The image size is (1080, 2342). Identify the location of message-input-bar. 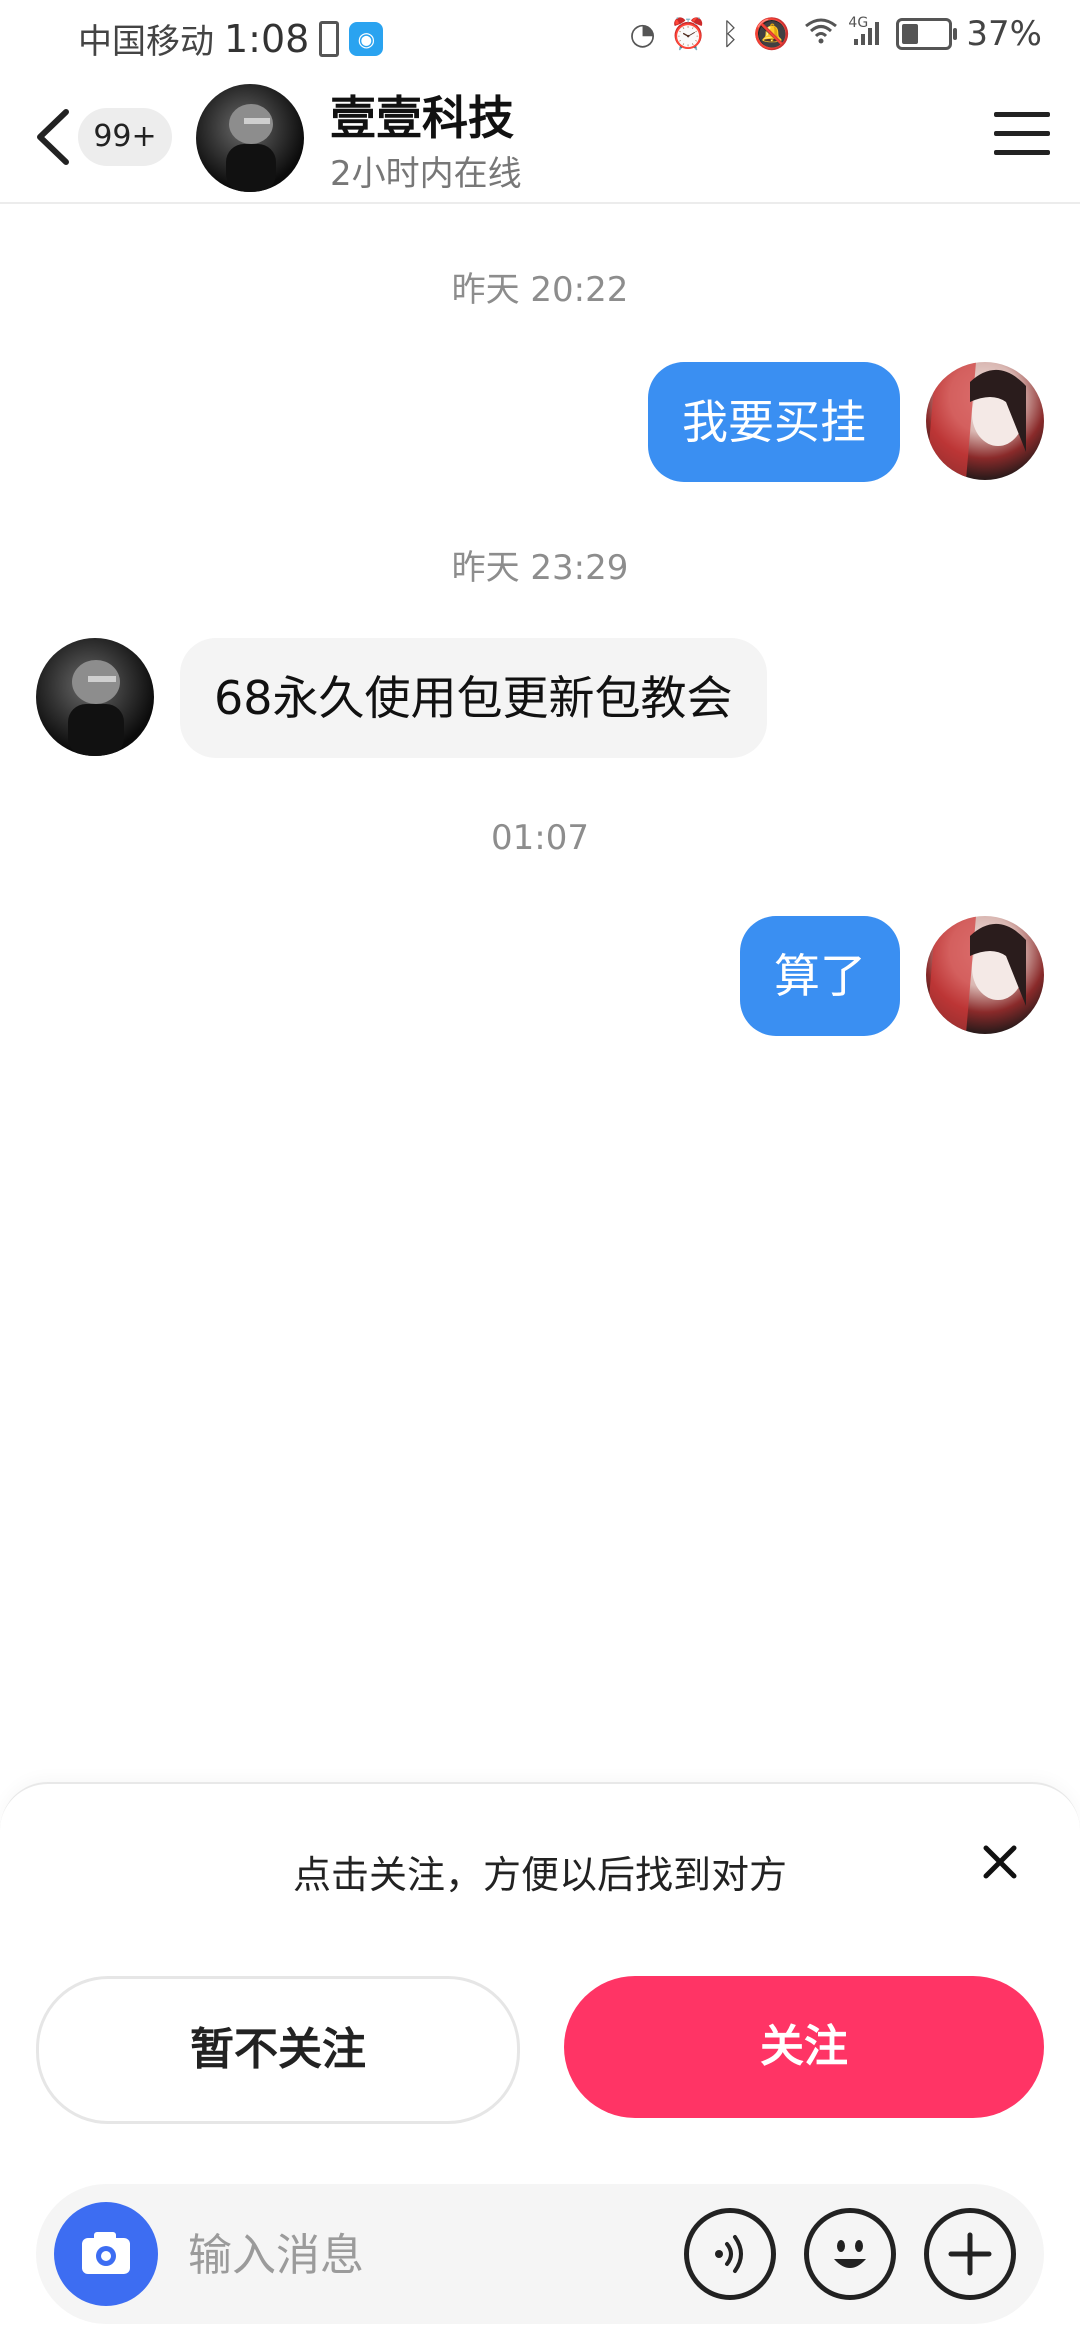
(540, 2254).